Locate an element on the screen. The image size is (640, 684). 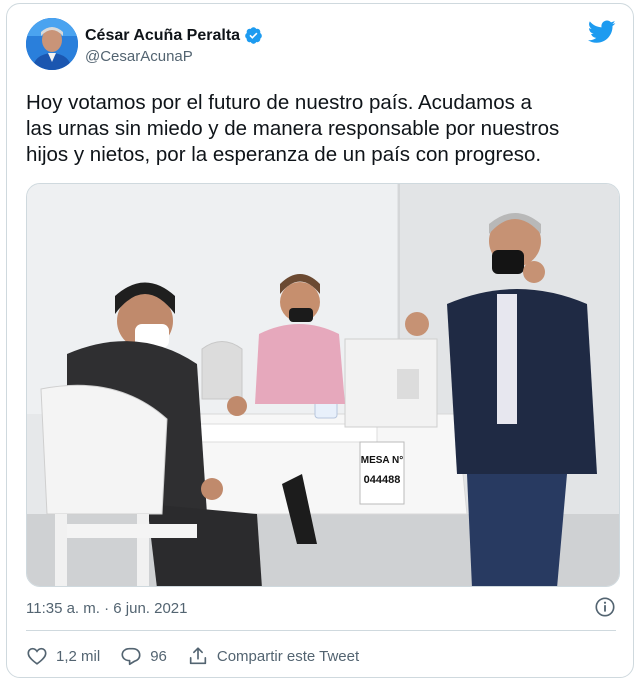
verified-badge-icon is located at coordinates (253, 35).